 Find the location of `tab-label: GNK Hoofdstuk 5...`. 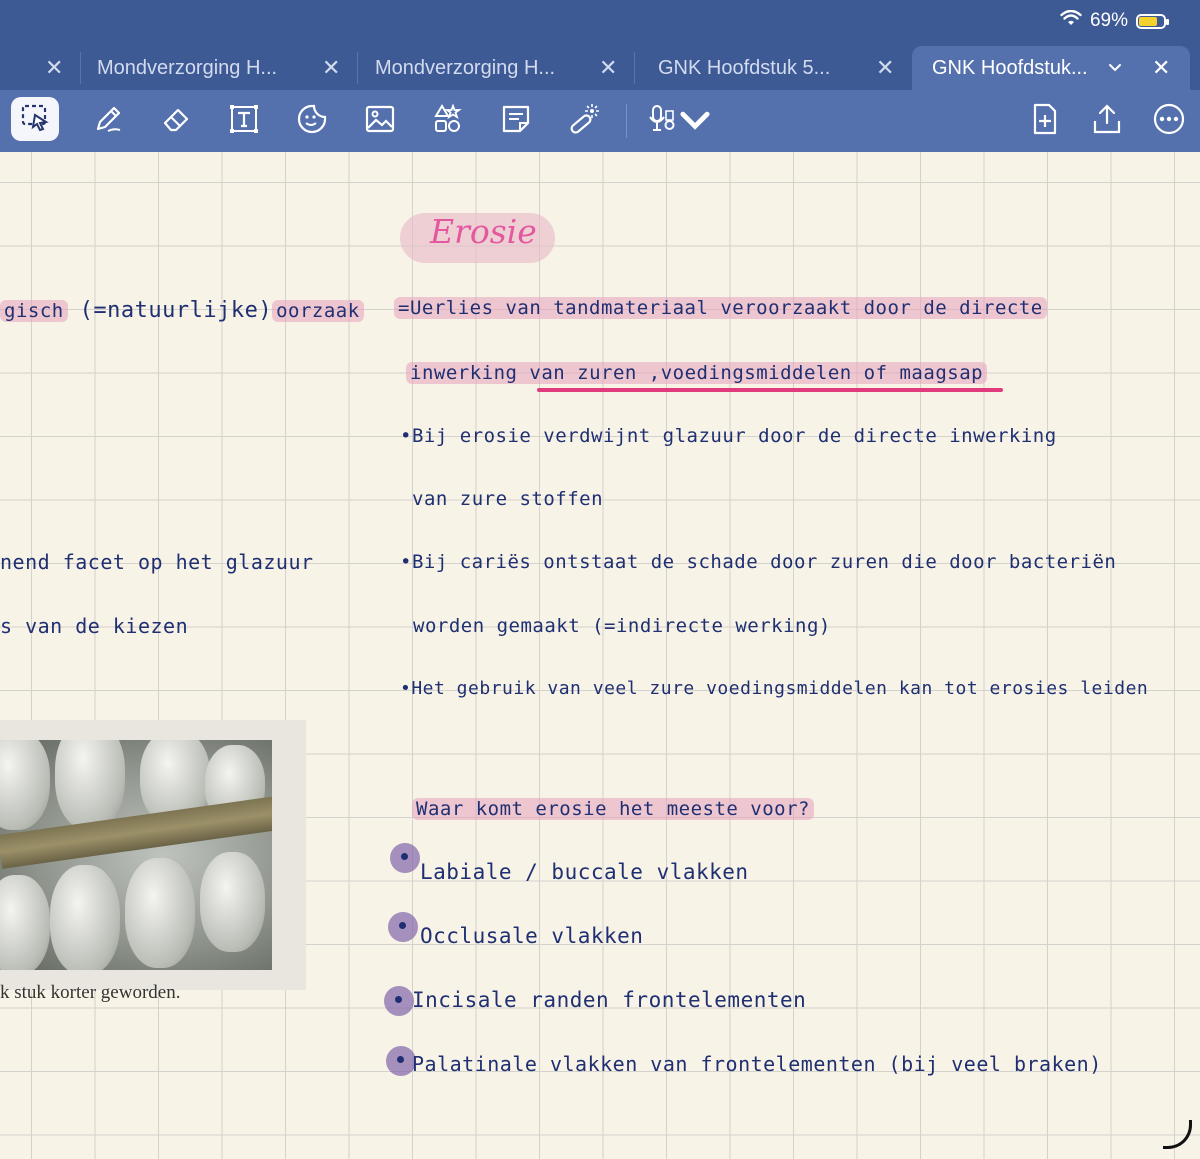

tab-label: GNK Hoofdstuk 5... is located at coordinates (744, 67).